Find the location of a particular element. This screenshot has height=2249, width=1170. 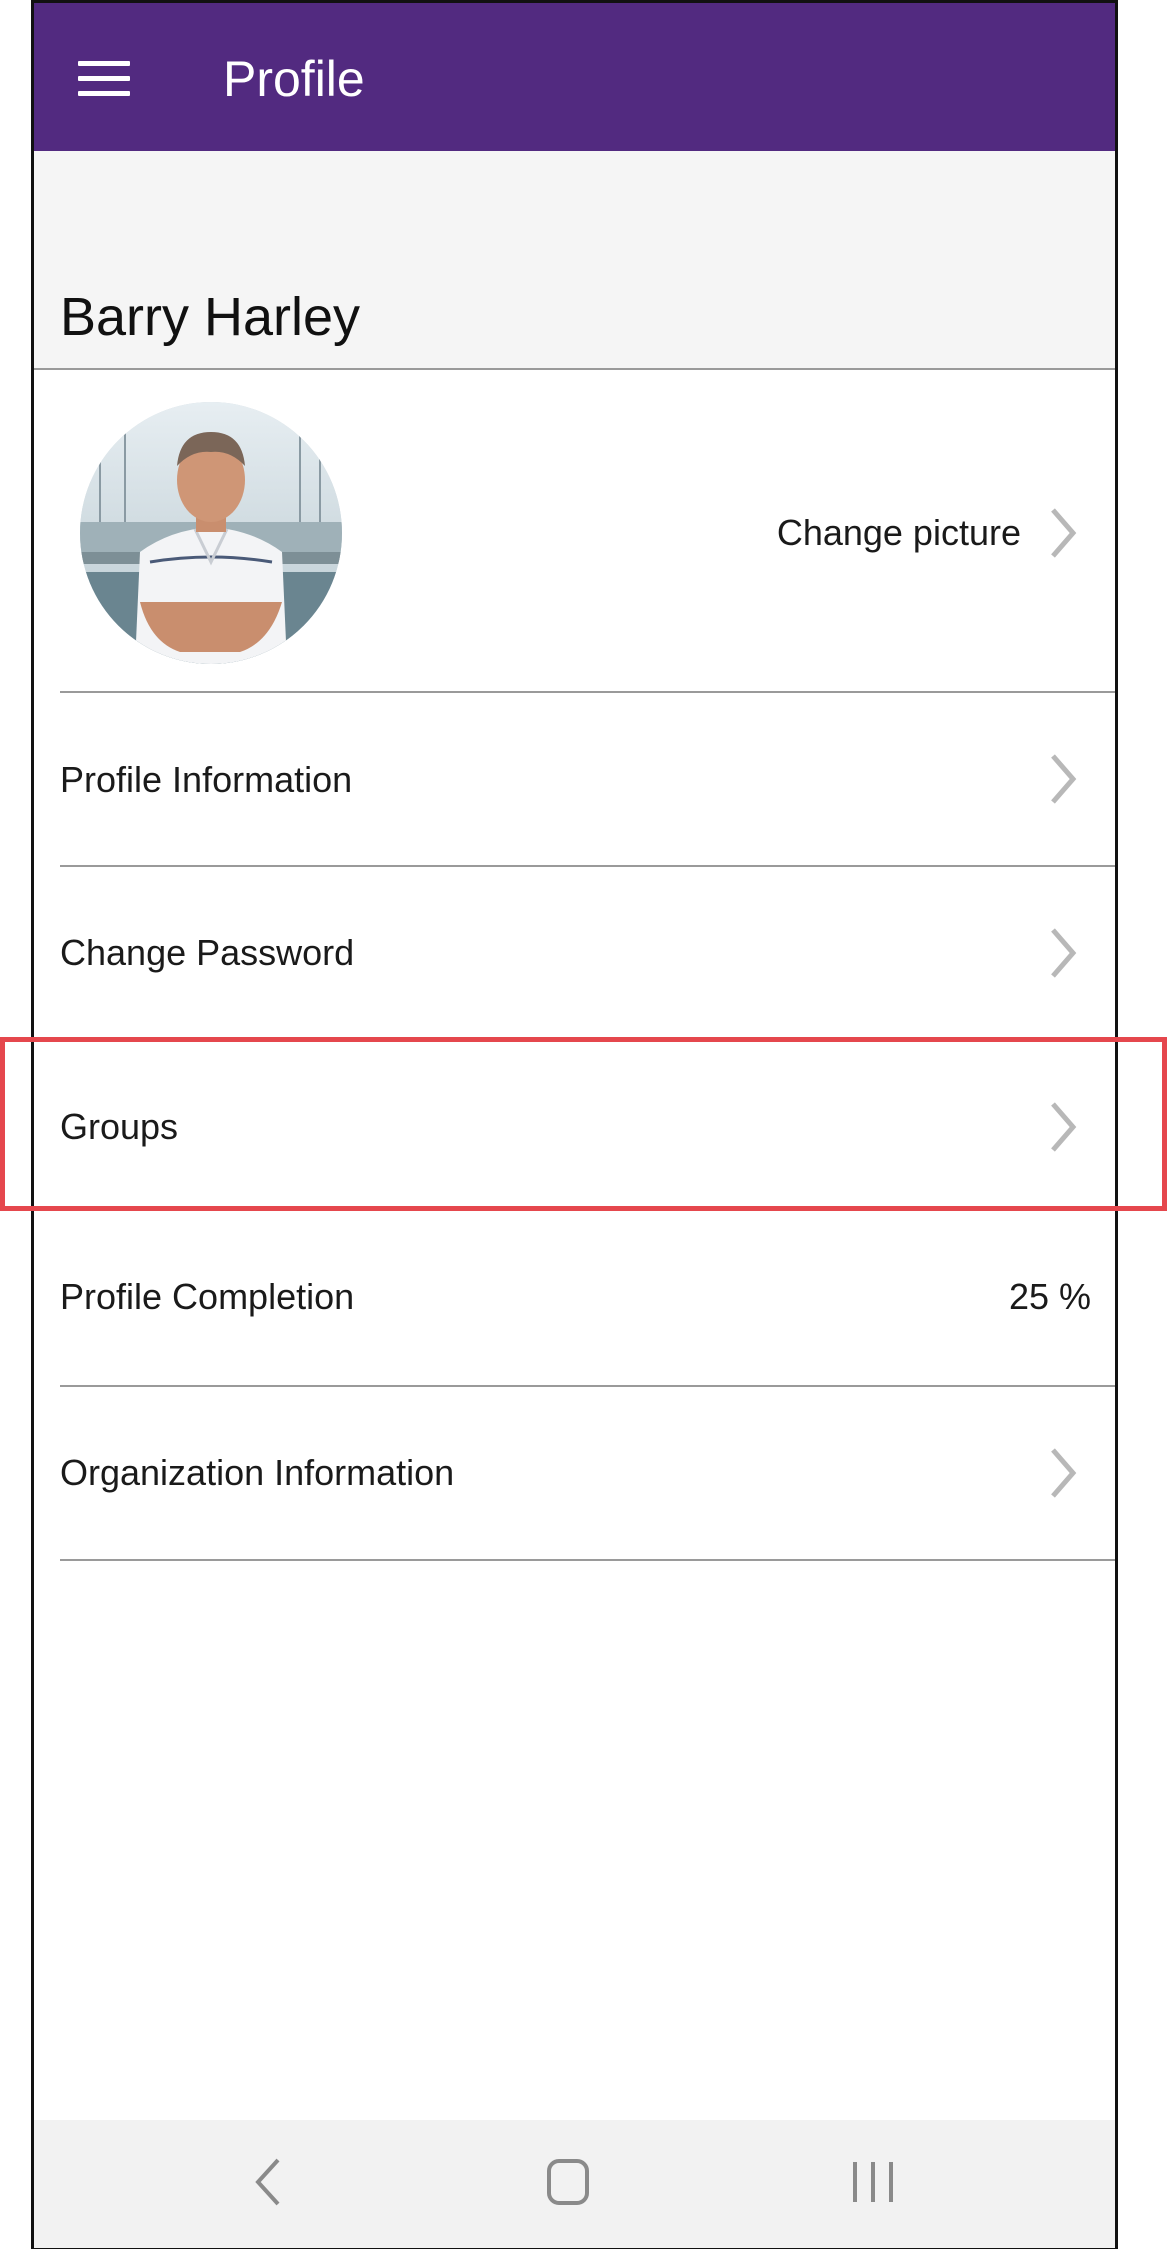

organization-information-label: Organization Information is located at coordinates (257, 1472).